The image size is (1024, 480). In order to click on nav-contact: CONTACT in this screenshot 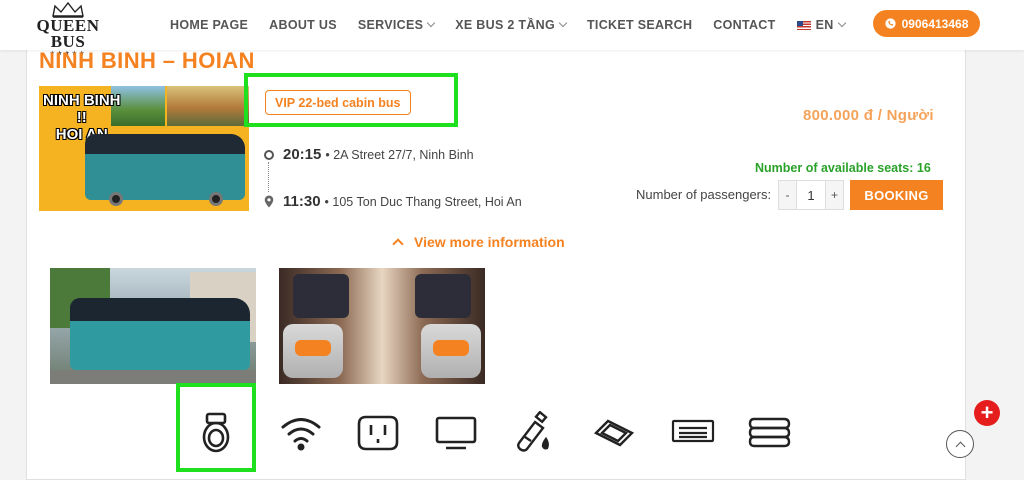, I will do `click(744, 25)`.